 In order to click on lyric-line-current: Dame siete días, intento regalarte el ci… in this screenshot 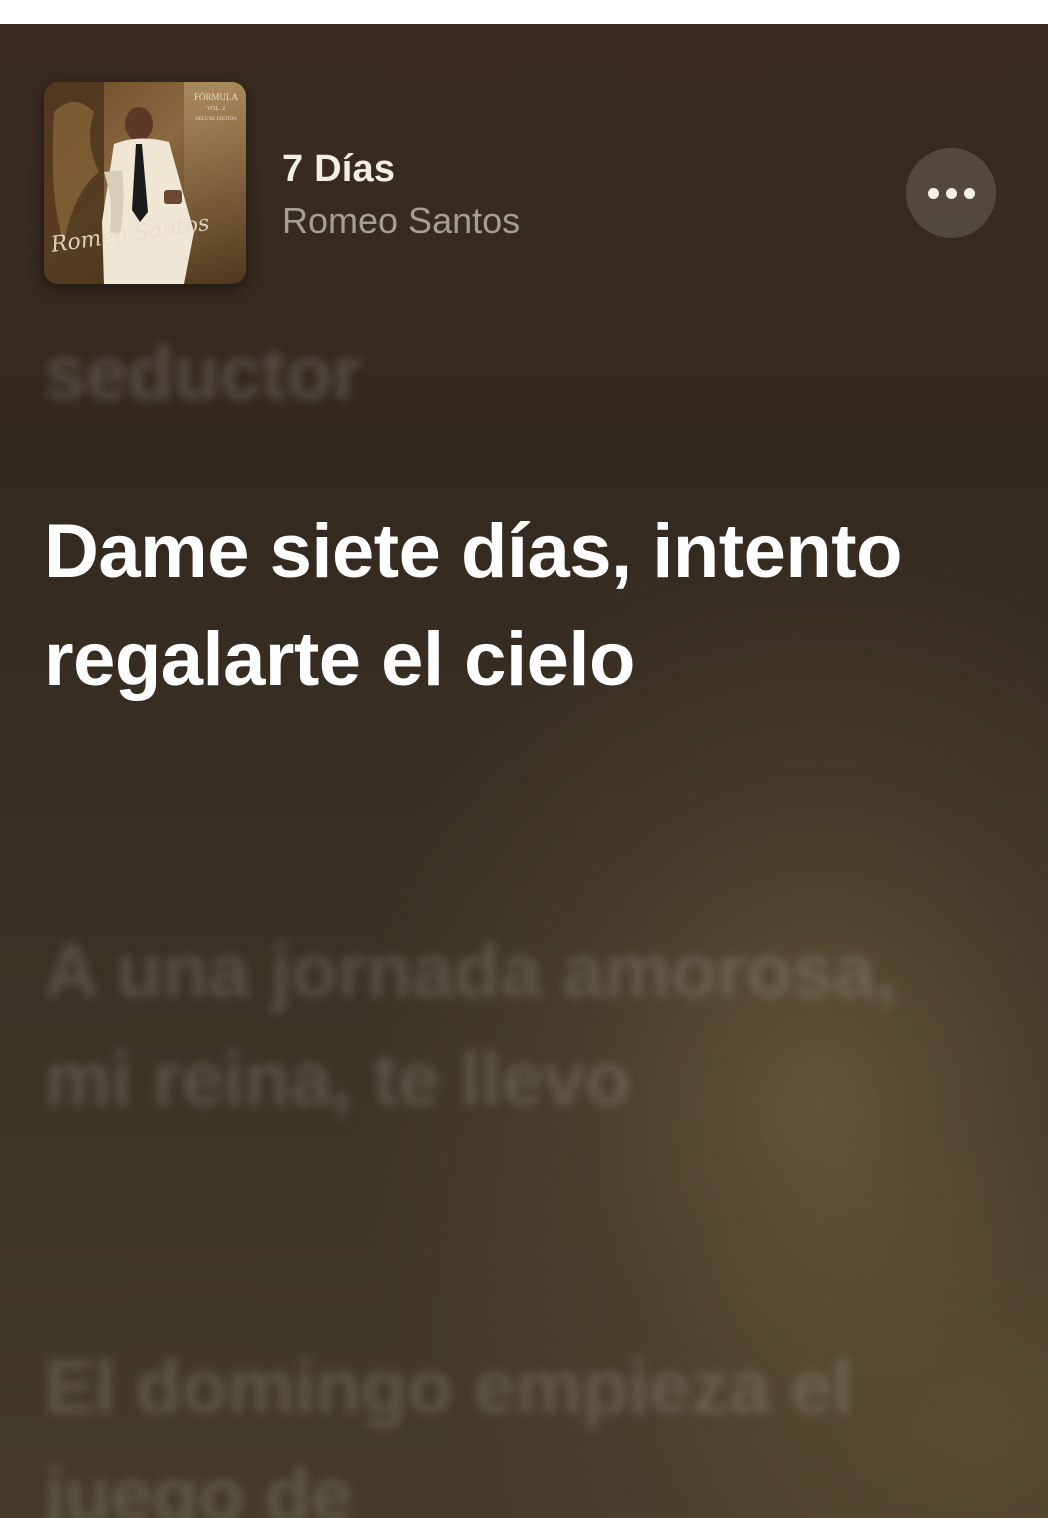, I will do `click(514, 606)`.